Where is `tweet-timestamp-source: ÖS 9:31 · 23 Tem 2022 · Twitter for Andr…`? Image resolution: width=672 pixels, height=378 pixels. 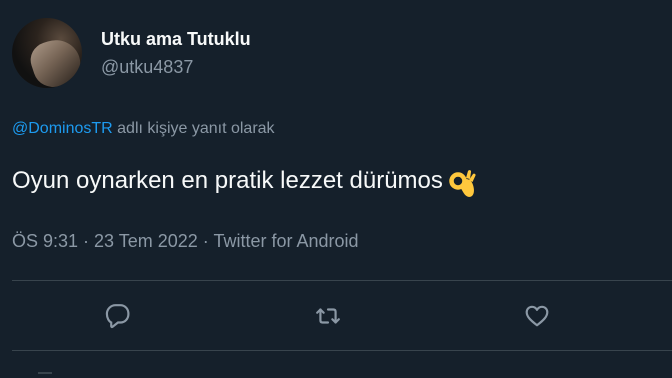 tweet-timestamp-source: ÖS 9:31 · 23 Tem 2022 · Twitter for Andr… is located at coordinates (185, 241).